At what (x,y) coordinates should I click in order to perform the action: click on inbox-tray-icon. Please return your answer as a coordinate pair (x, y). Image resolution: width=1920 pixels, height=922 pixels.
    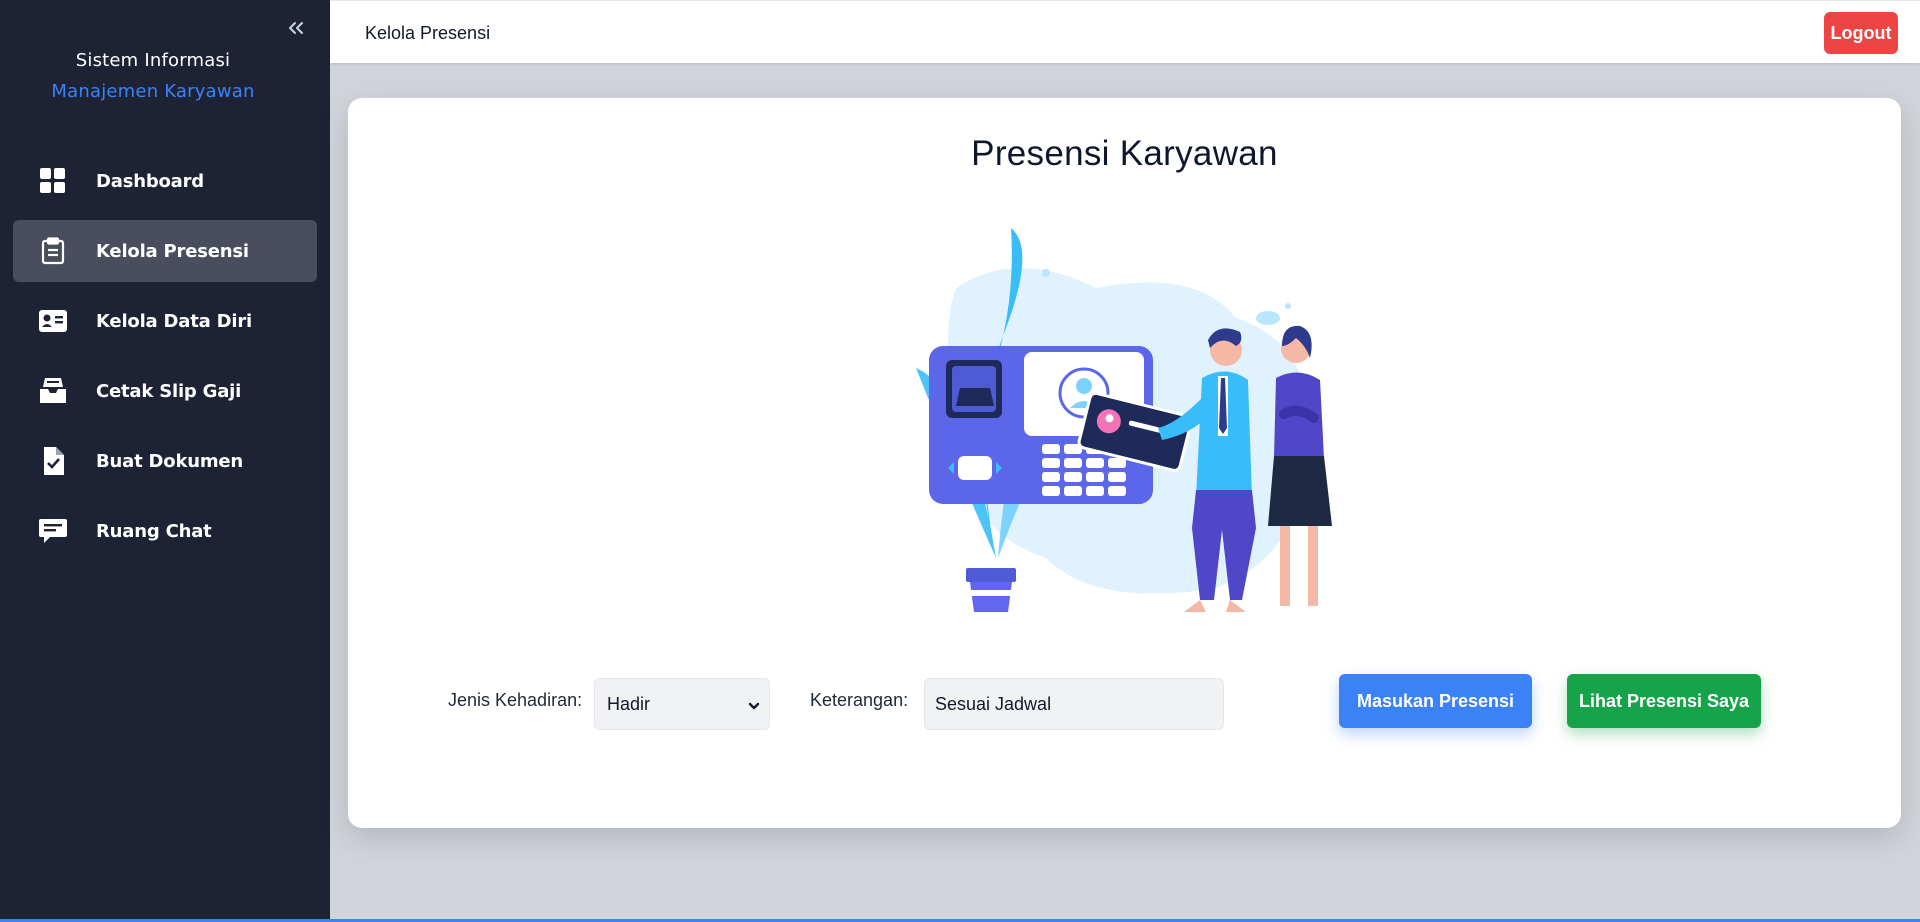
    Looking at the image, I should click on (53, 391).